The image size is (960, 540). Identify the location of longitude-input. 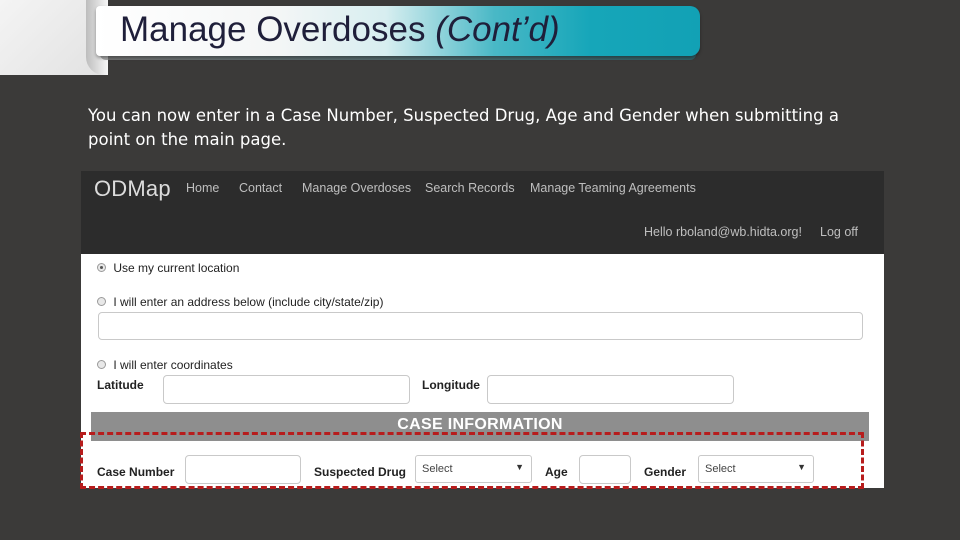
(610, 389).